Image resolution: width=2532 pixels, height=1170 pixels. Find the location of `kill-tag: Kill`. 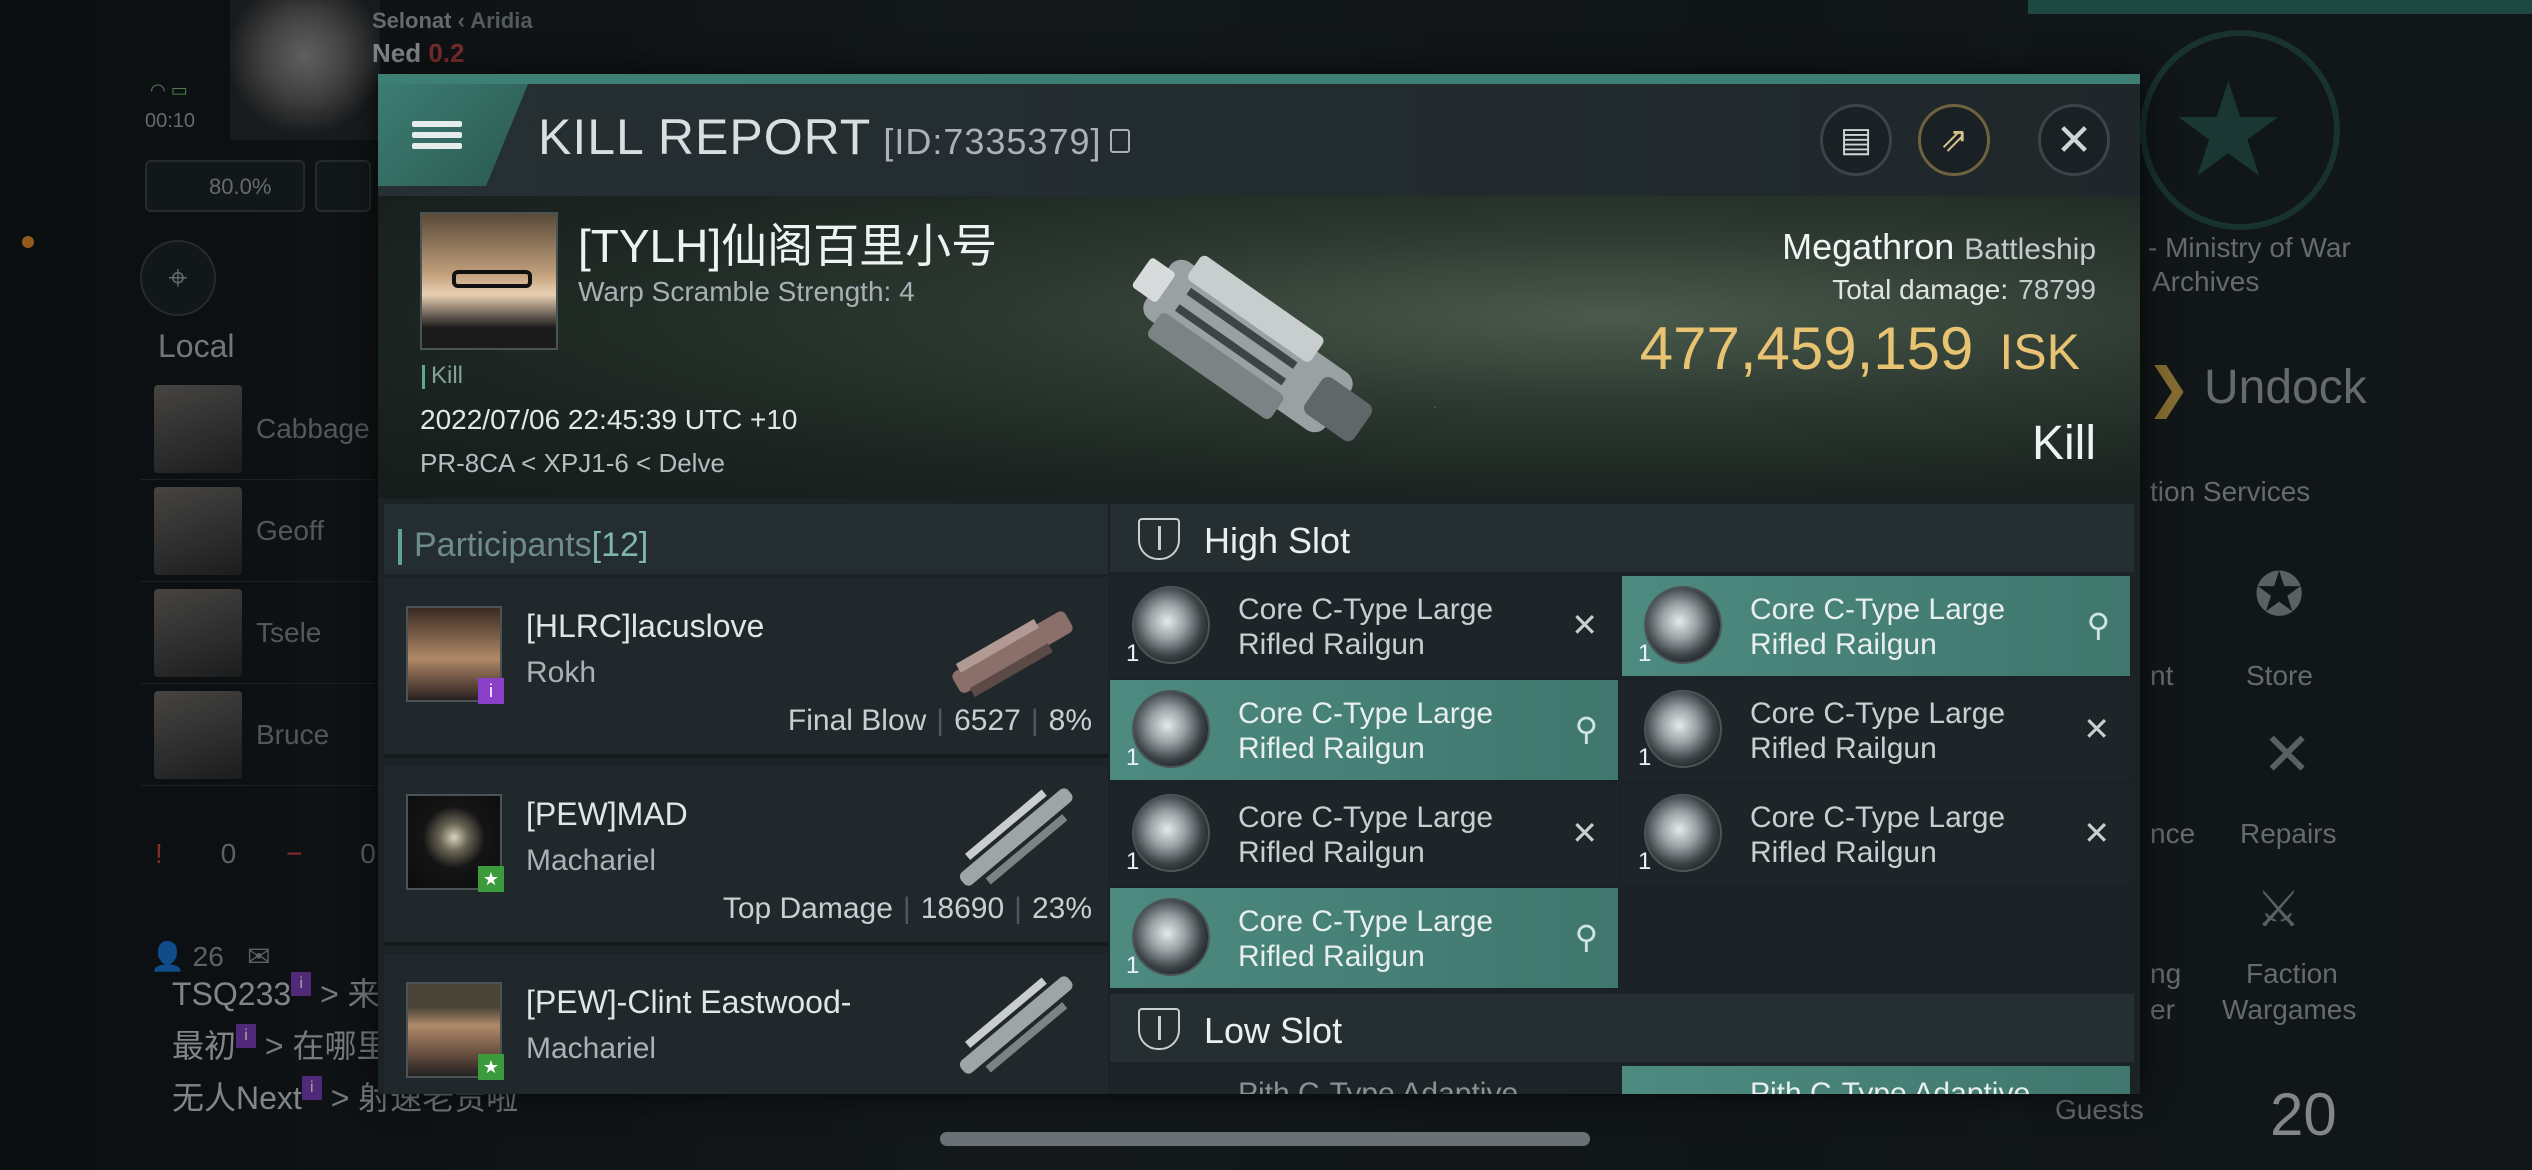

kill-tag: Kill is located at coordinates (442, 376).